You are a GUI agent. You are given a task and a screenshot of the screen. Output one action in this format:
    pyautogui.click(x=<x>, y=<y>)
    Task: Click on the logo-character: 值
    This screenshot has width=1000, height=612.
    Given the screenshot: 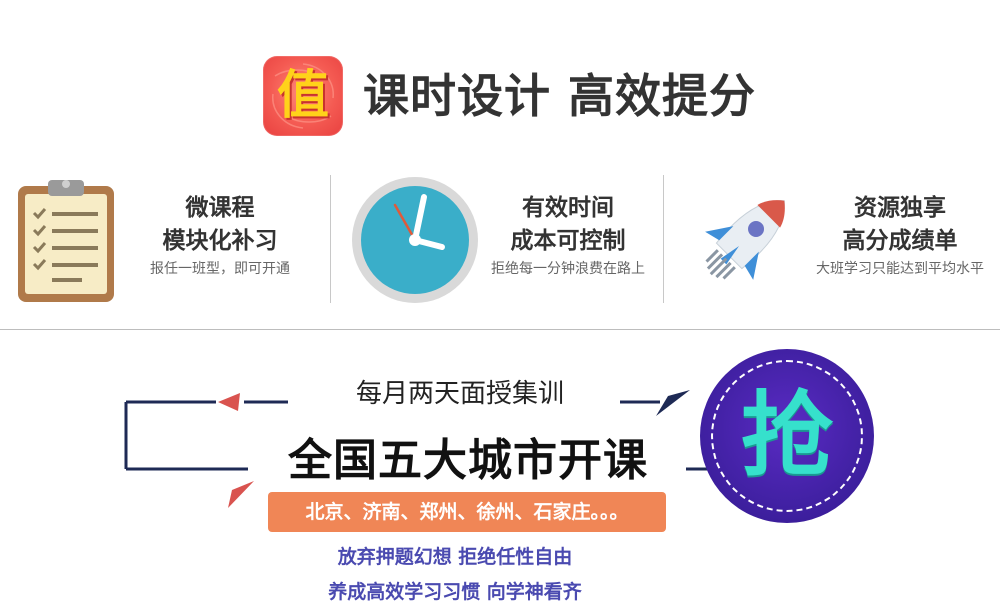 What is the action you would take?
    pyautogui.click(x=302, y=95)
    